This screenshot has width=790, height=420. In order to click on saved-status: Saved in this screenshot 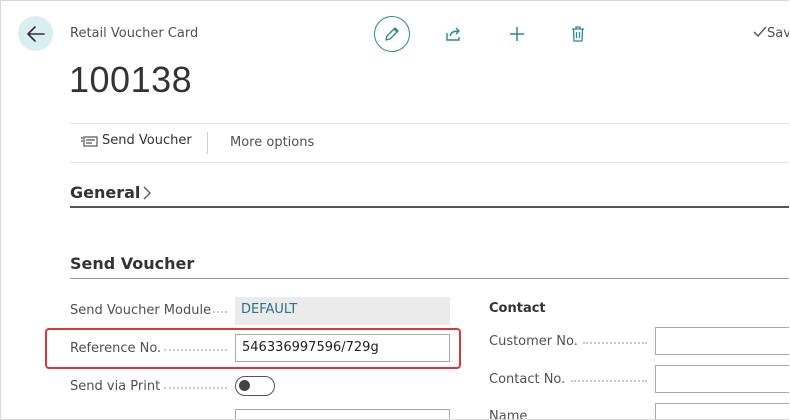, I will do `click(771, 33)`.